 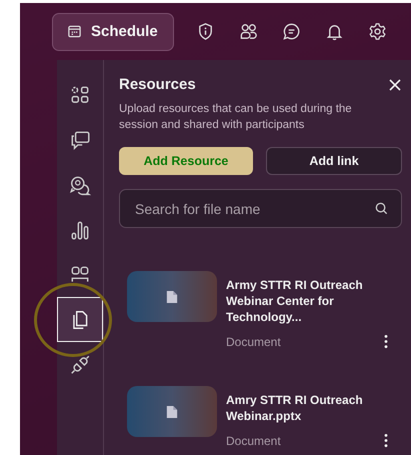 What do you see at coordinates (80, 185) in the screenshot?
I see `question-bubbles-icon` at bounding box center [80, 185].